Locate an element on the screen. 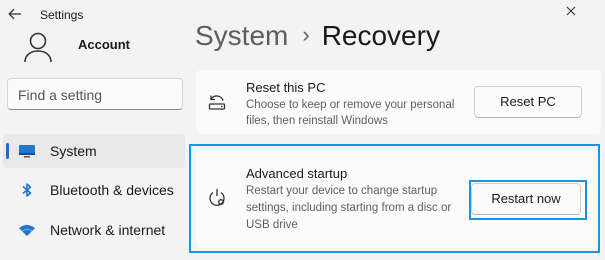 This screenshot has height=260, width=605. sidebar-item-network: Network & internet is located at coordinates (94, 230).